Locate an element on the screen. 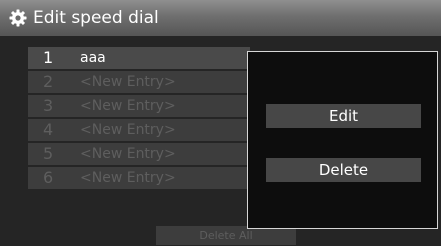 Image resolution: width=441 pixels, height=246 pixels. entry-number: 2 is located at coordinates (48, 81).